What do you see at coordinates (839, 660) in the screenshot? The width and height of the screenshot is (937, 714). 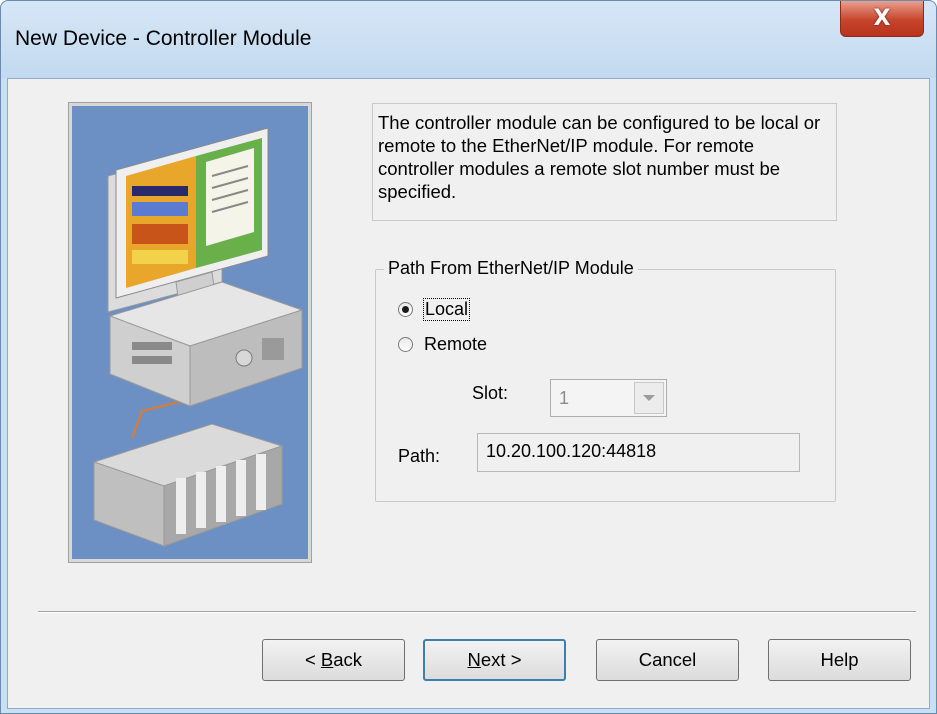 I see `help-button: Help` at bounding box center [839, 660].